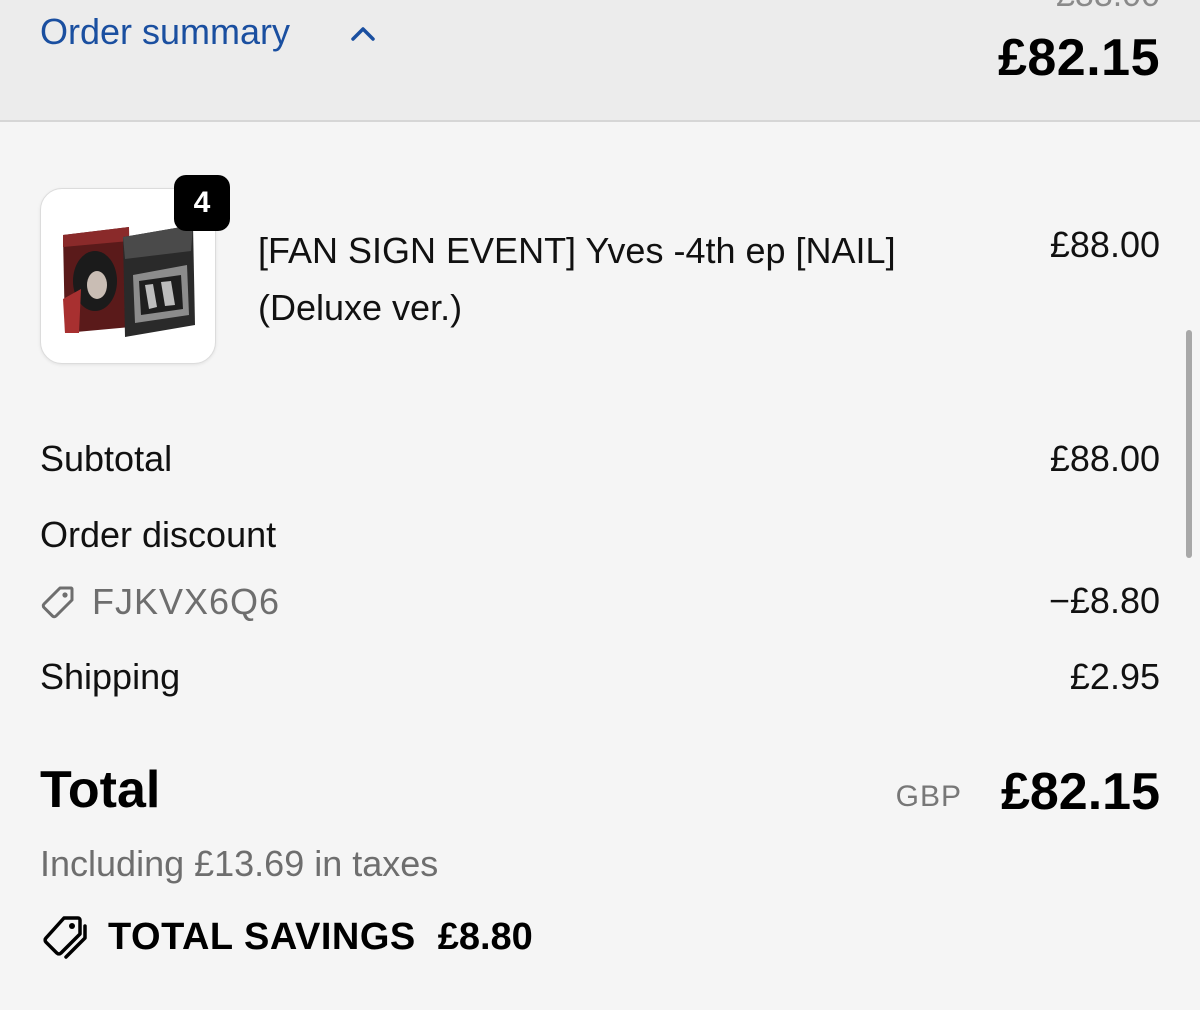 The image size is (1200, 1010). I want to click on order-summary-header: Order summary £88.00 £82.15, so click(600, 61).